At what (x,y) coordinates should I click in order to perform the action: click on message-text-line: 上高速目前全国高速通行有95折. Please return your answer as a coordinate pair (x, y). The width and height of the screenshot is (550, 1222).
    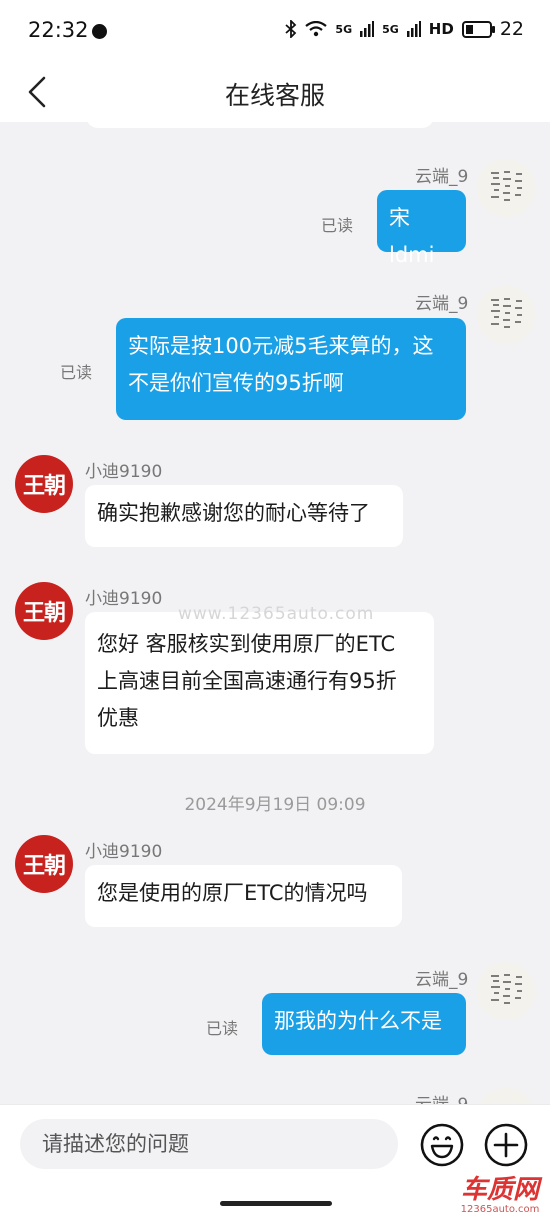
    Looking at the image, I should click on (247, 681).